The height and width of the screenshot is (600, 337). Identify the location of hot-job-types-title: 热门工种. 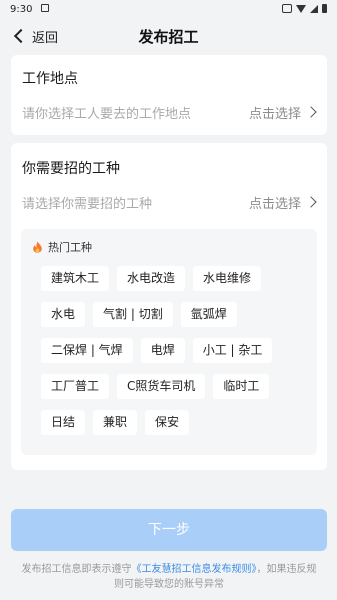
(62, 247).